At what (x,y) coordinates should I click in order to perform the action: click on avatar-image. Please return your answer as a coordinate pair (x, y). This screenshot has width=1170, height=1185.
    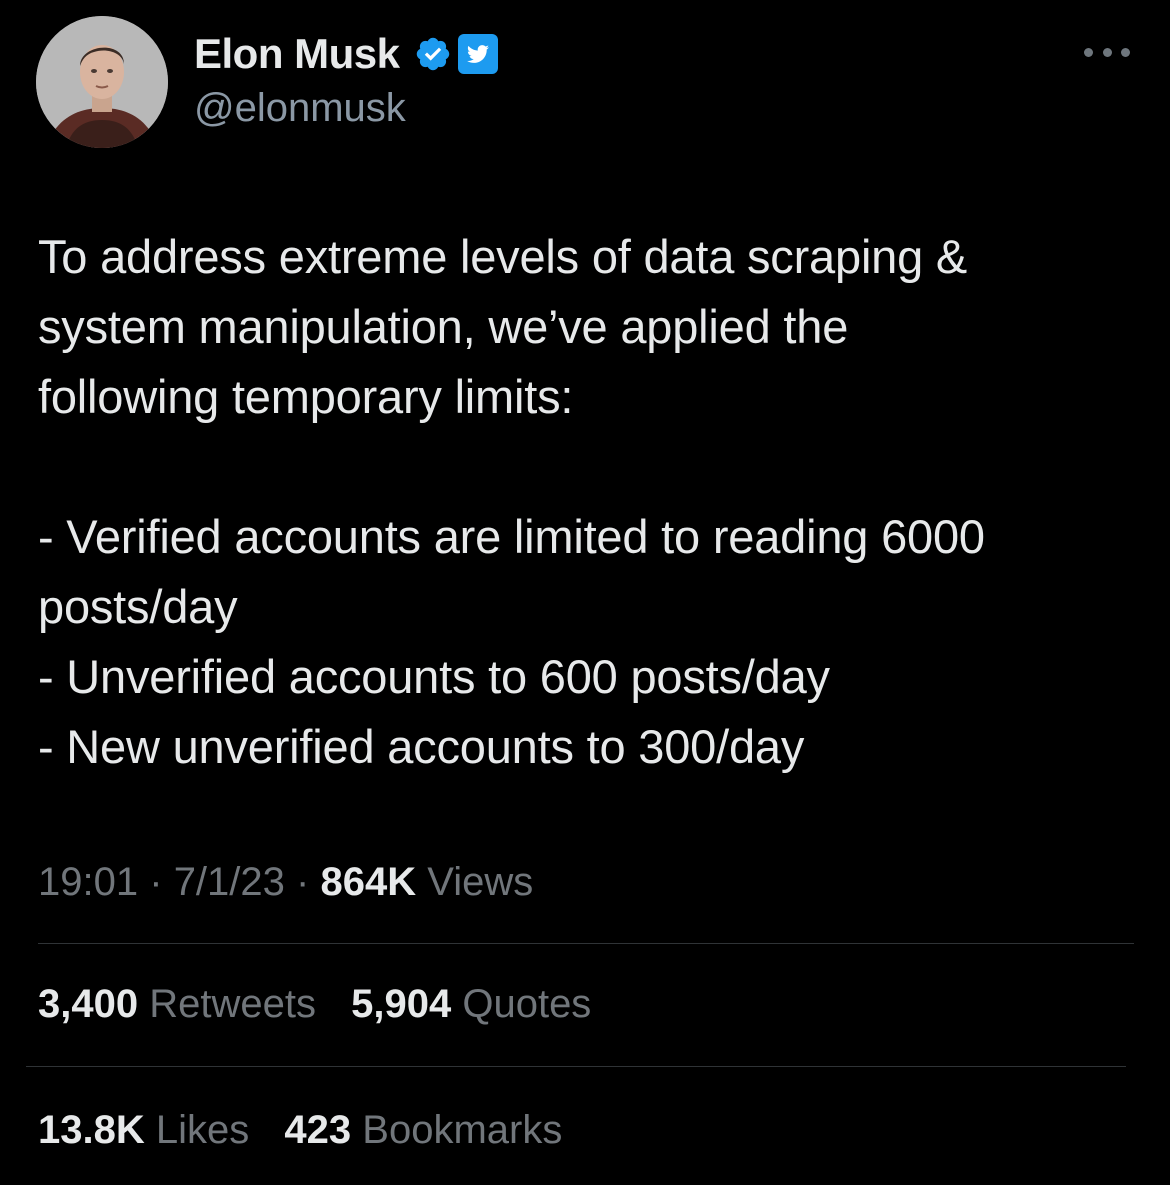
    Looking at the image, I should click on (102, 82).